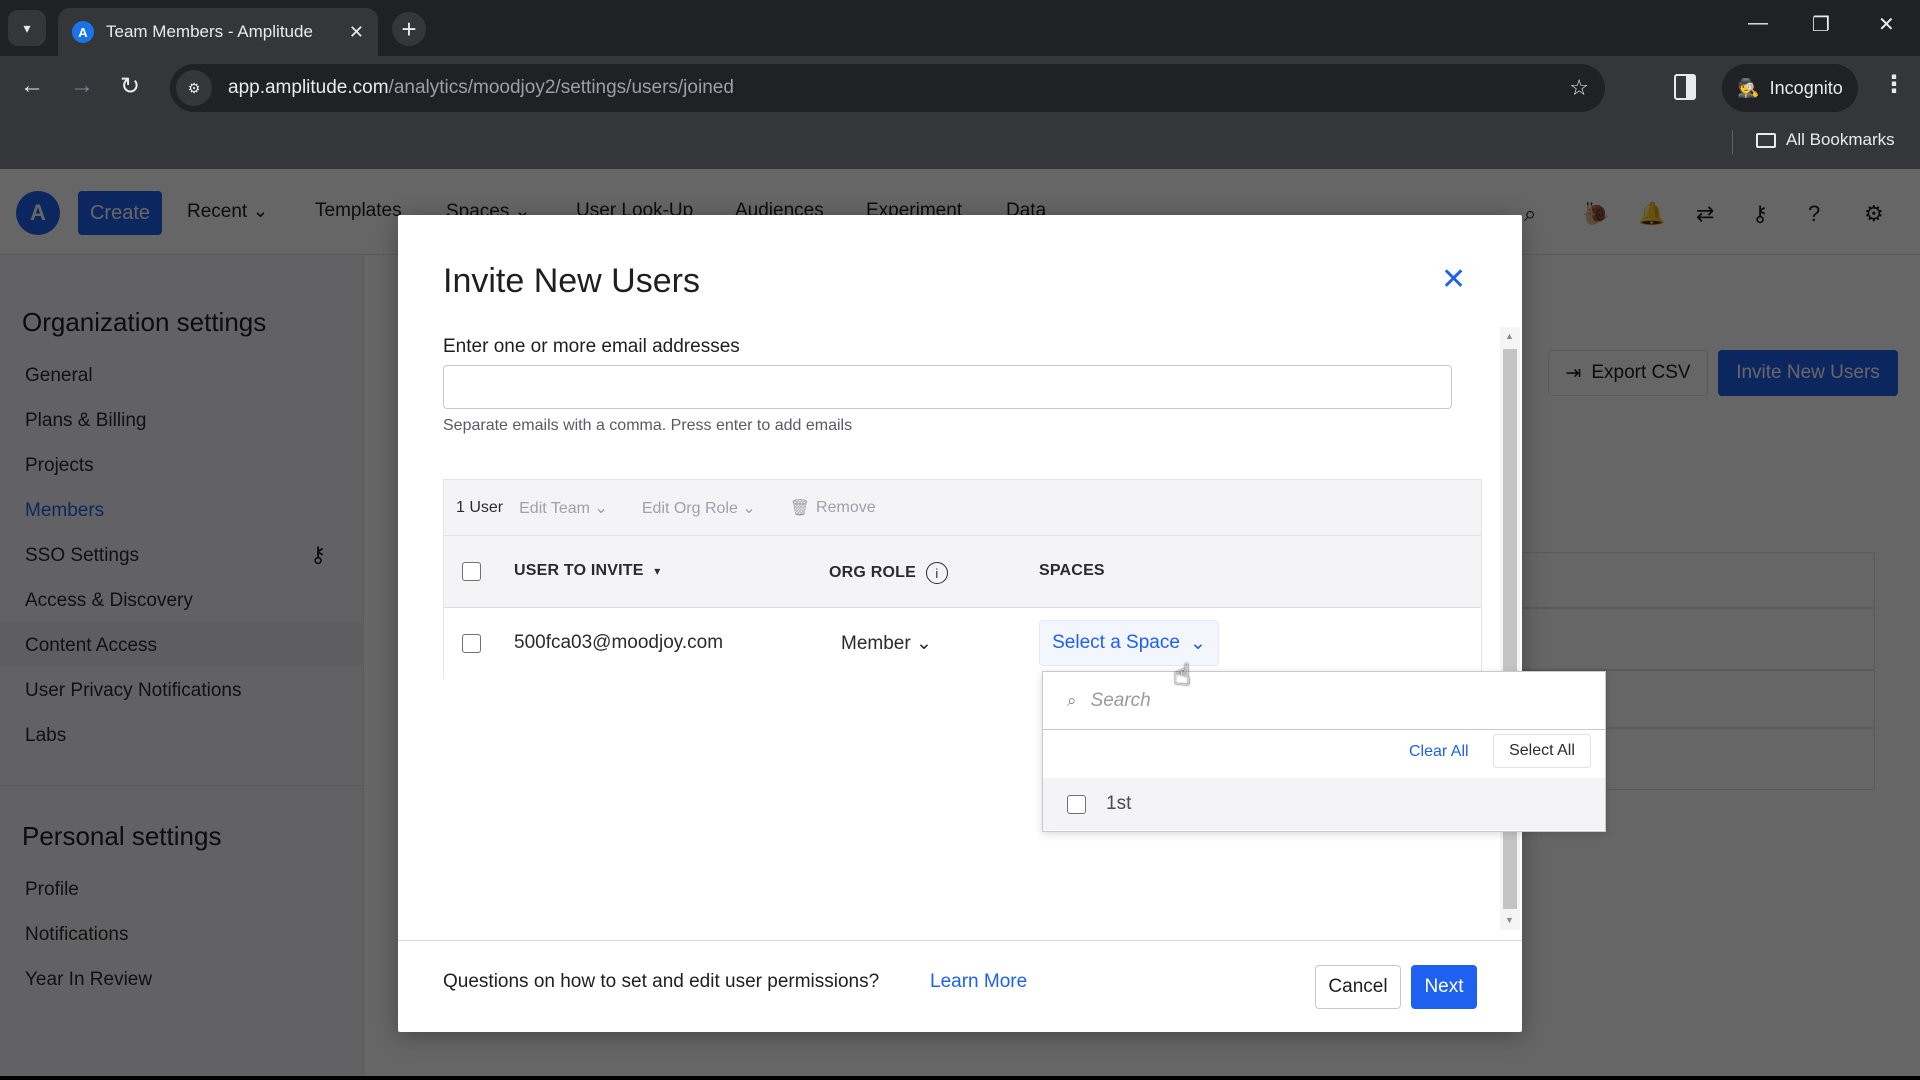  What do you see at coordinates (936, 573) in the screenshot?
I see `info-icon: i` at bounding box center [936, 573].